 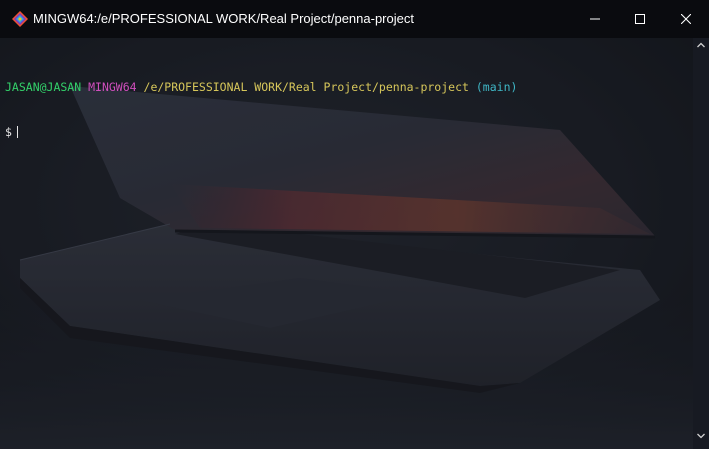 I want to click on chevron-up-icon, so click(x=701, y=45).